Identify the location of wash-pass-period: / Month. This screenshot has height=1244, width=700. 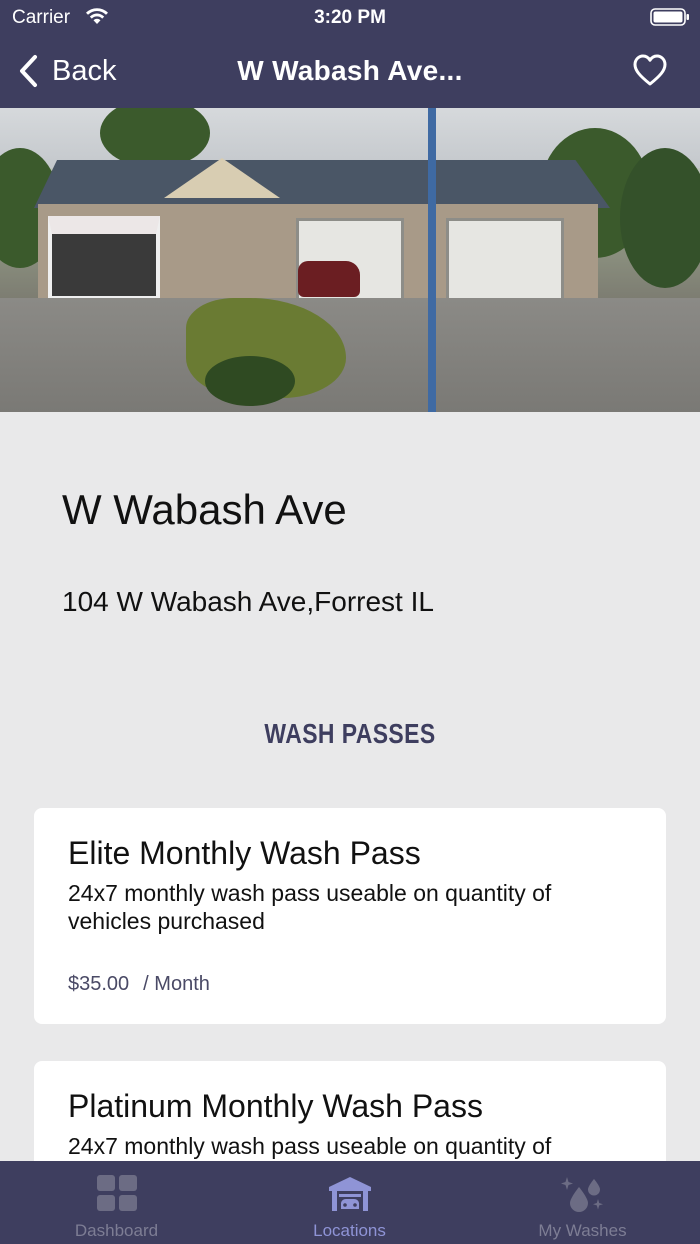
(176, 984).